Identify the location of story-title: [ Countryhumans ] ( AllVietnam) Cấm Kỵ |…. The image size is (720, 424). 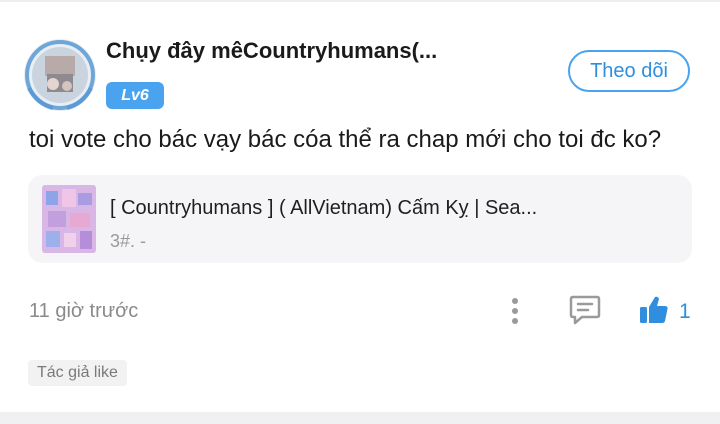
(324, 208).